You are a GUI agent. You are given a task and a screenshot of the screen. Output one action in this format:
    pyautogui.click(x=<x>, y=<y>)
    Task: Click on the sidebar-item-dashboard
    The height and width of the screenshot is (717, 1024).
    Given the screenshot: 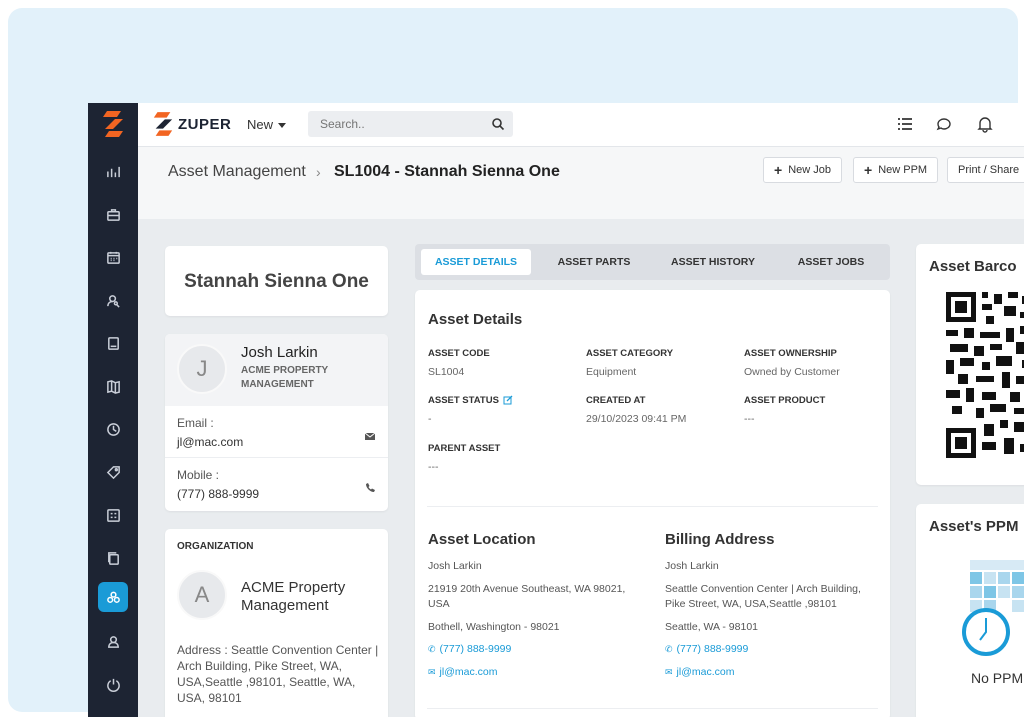 What is the action you would take?
    pyautogui.click(x=113, y=171)
    